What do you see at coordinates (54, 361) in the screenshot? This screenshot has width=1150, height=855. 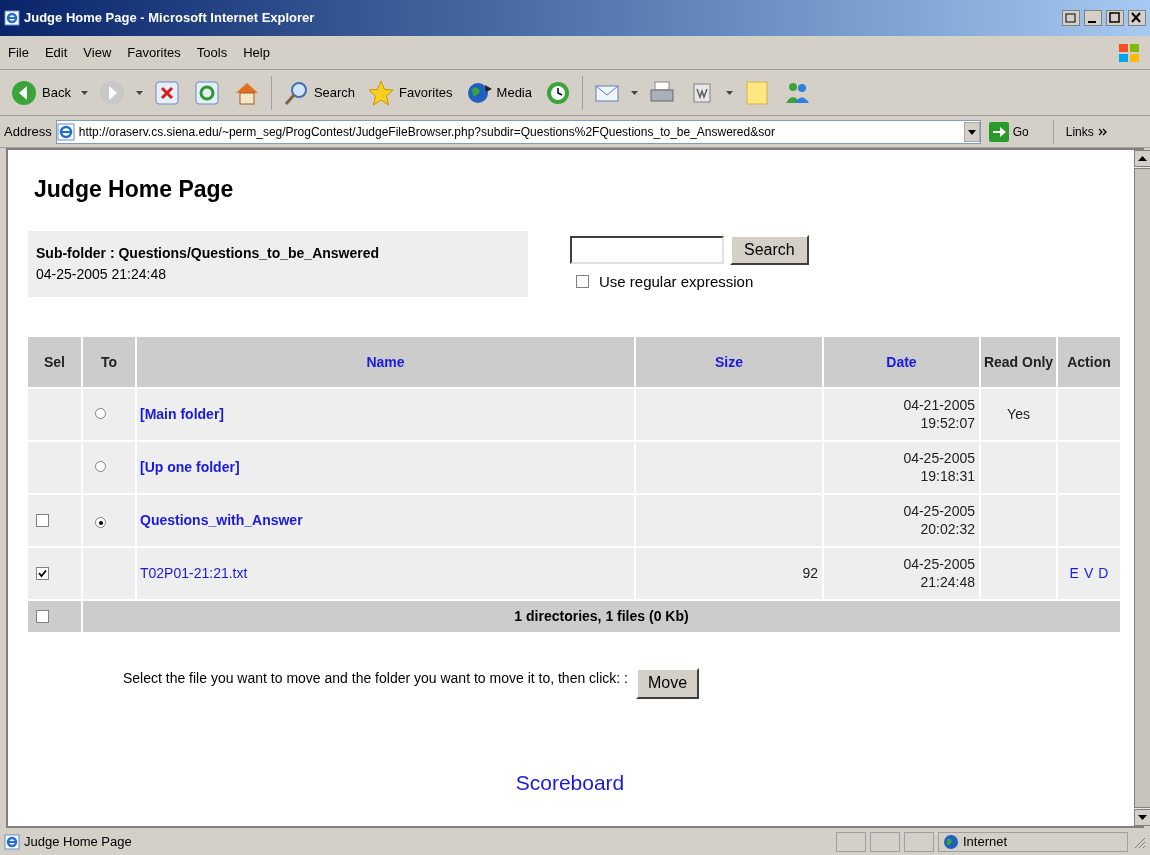 I see `column-header: Sel` at bounding box center [54, 361].